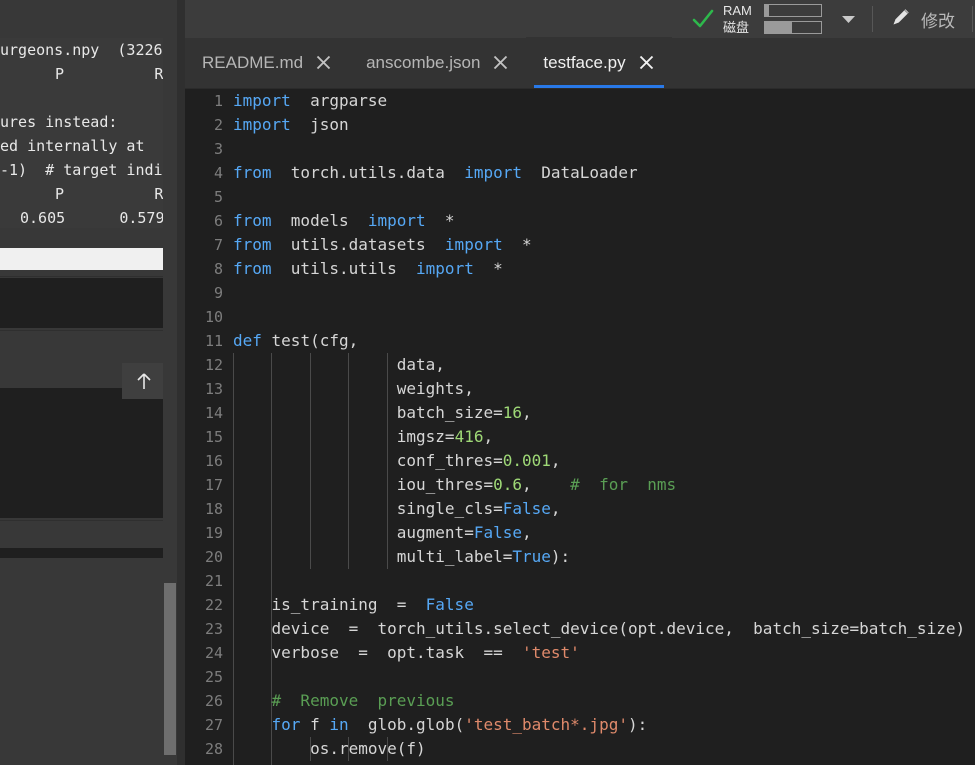 The width and height of the screenshot is (975, 765). Describe the element at coordinates (181, 382) in the screenshot. I see `panel-splitter` at that location.